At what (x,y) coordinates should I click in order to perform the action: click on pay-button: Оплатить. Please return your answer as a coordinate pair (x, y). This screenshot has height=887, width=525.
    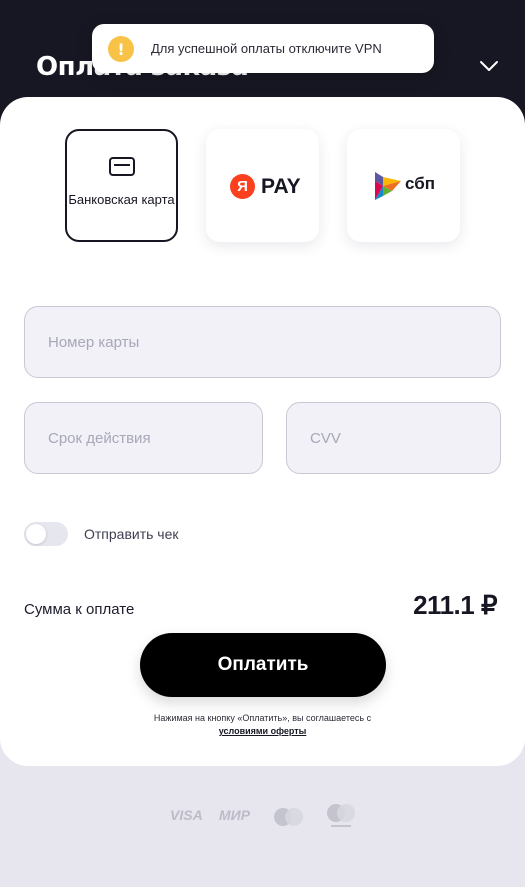
    Looking at the image, I should click on (263, 665).